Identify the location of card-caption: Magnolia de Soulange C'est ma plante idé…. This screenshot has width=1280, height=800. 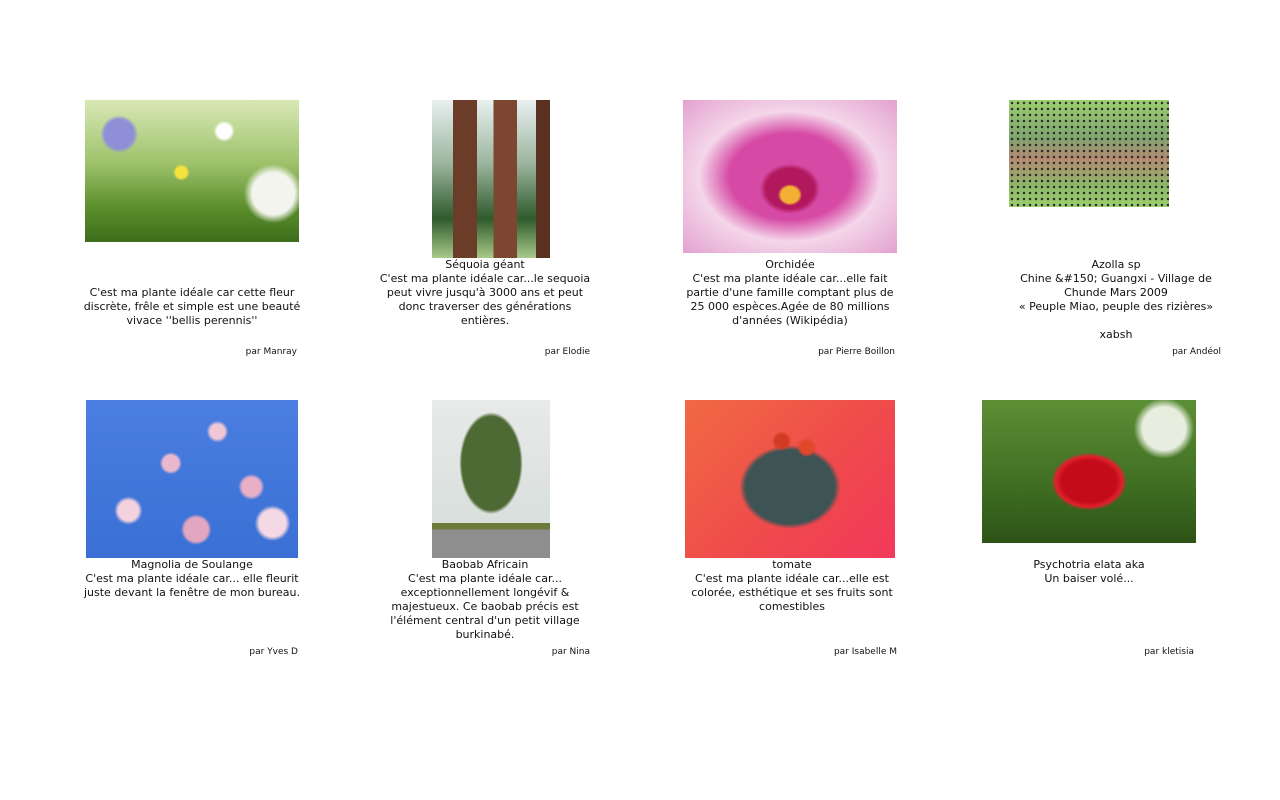
(192, 578).